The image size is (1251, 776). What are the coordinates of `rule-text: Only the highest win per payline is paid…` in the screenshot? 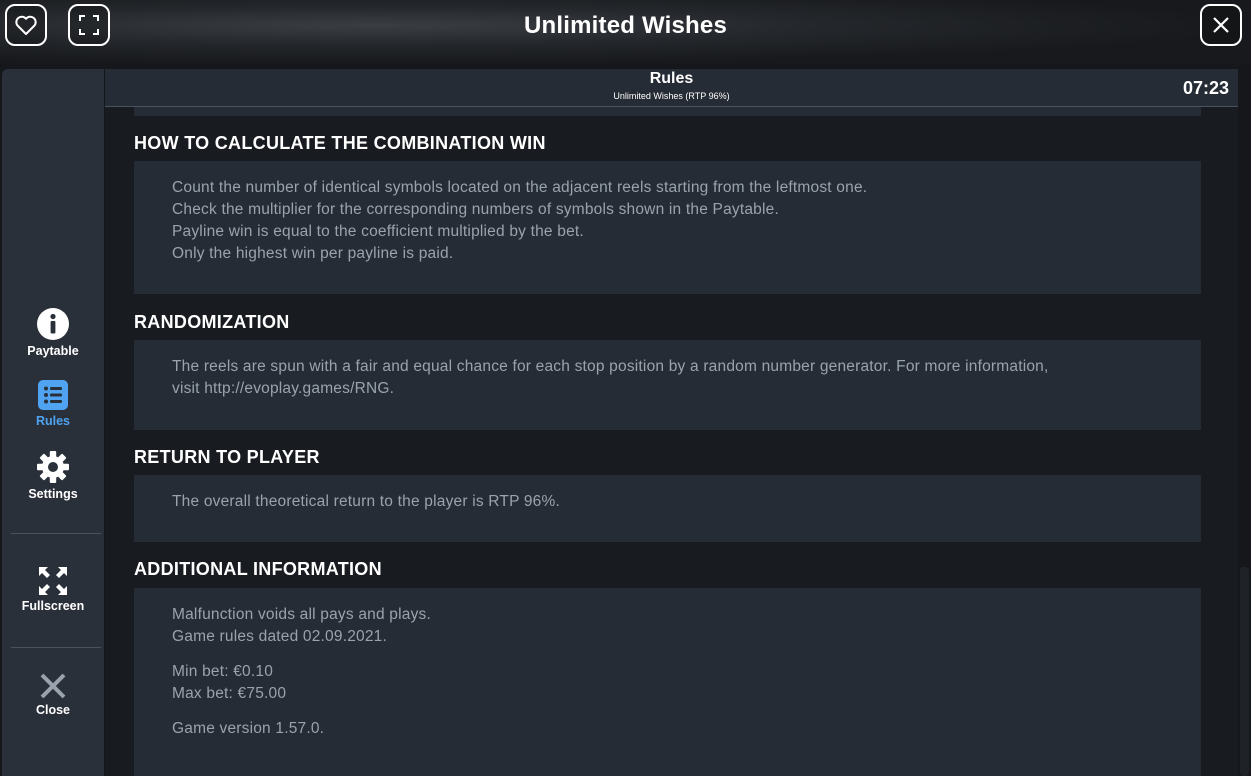 It's located at (313, 253).